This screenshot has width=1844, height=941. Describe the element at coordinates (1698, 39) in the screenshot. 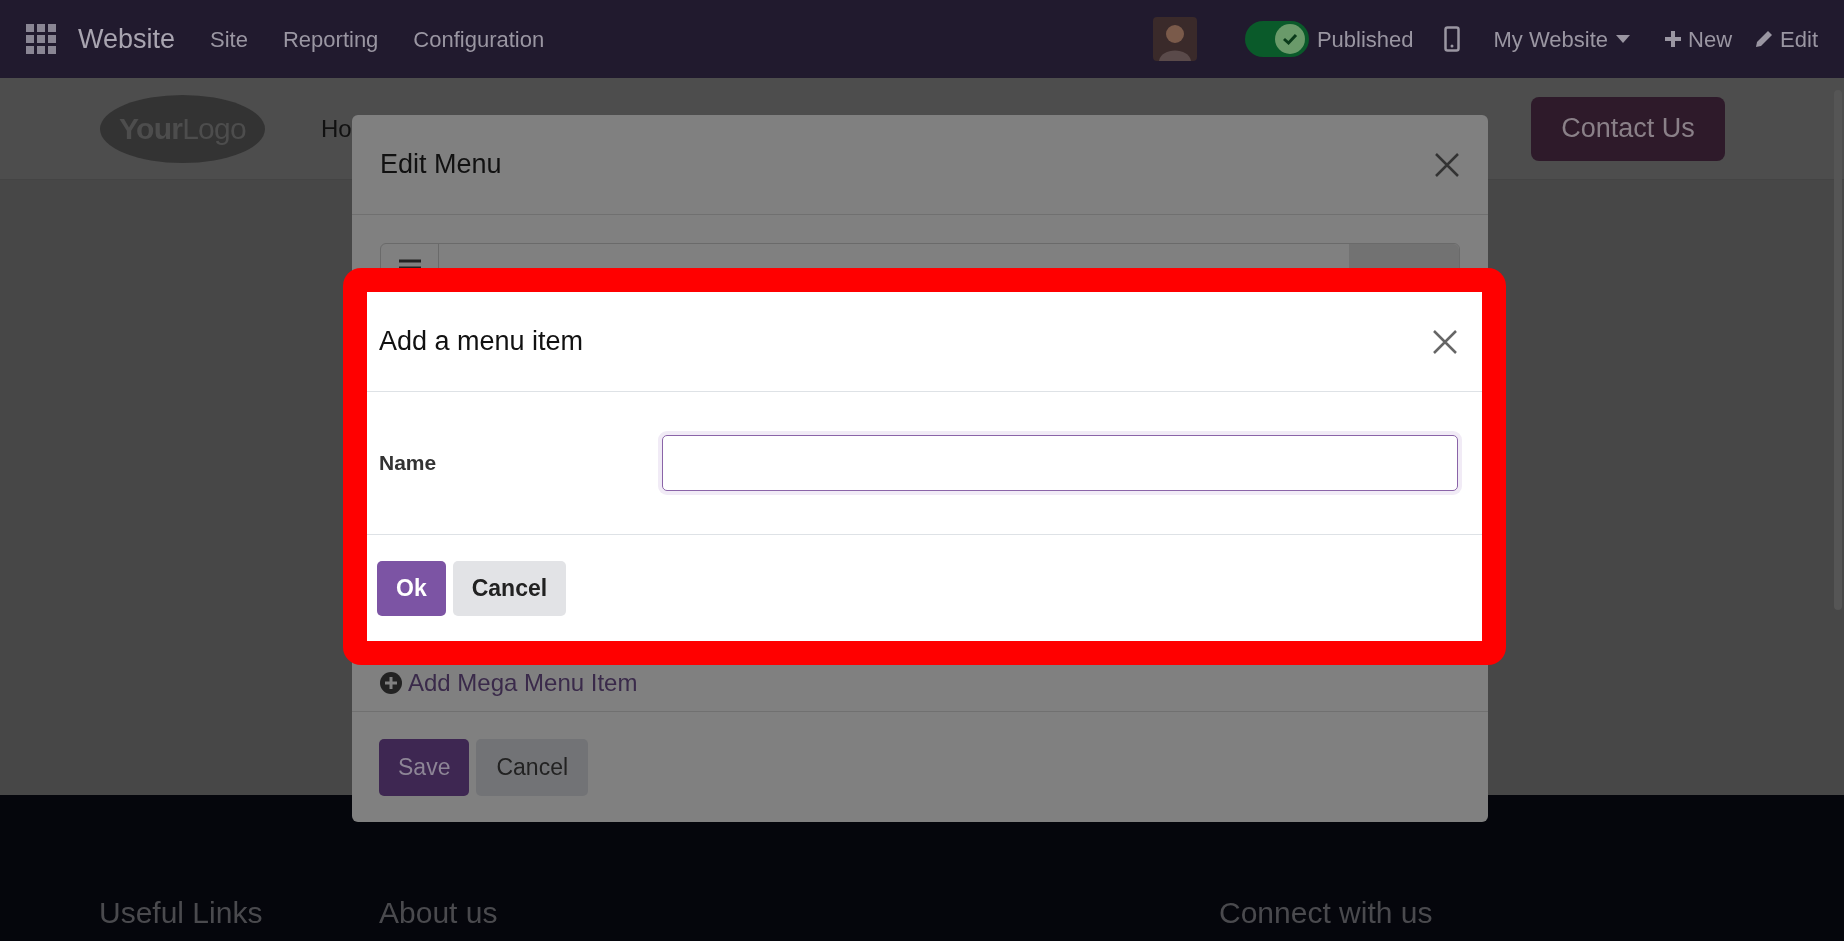

I see `new-button: New` at that location.